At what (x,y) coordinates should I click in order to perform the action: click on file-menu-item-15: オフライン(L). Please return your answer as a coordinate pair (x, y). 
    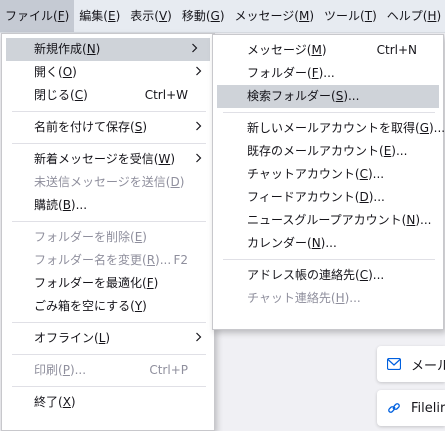
    Looking at the image, I should click on (108, 338).